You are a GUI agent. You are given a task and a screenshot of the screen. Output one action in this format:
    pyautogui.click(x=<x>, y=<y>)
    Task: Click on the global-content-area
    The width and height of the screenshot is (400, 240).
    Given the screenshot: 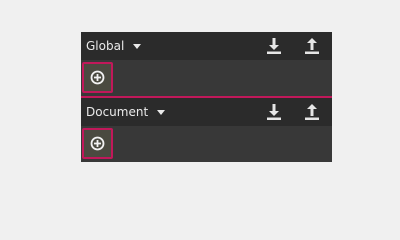 What is the action you would take?
    pyautogui.click(x=206, y=78)
    